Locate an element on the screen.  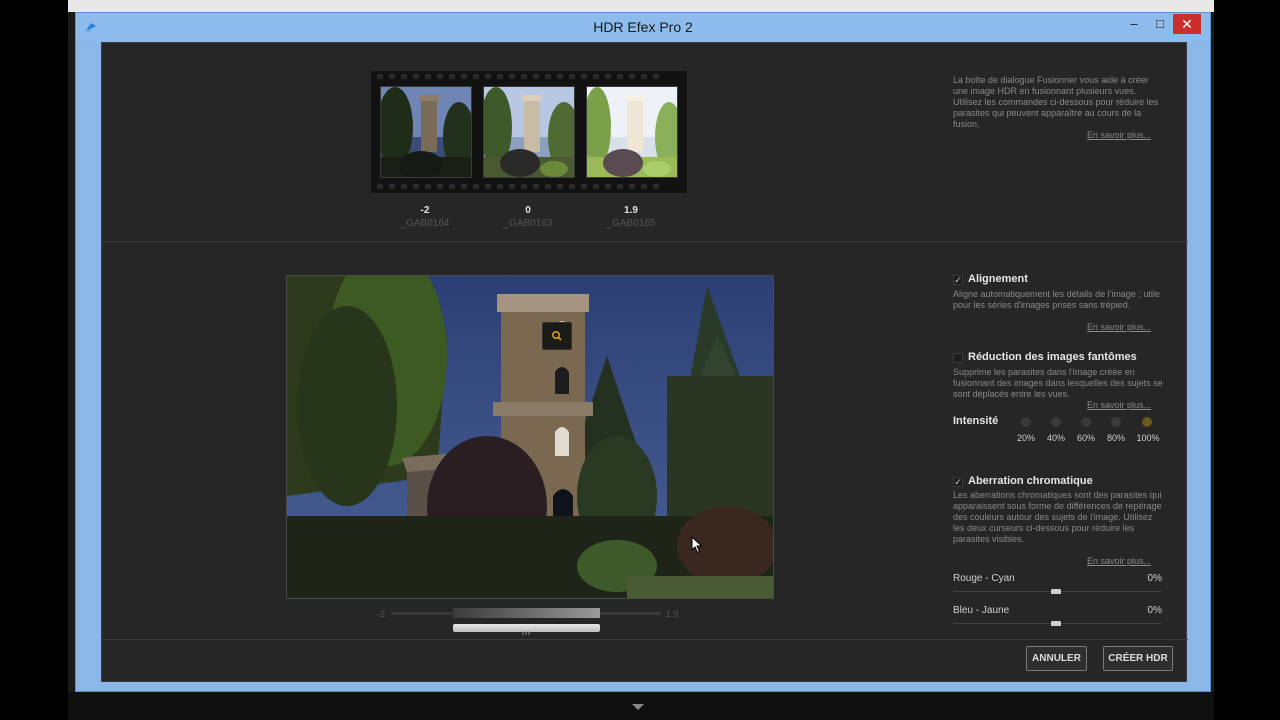
red-cyan-slider-handle is located at coordinates (1056, 591).